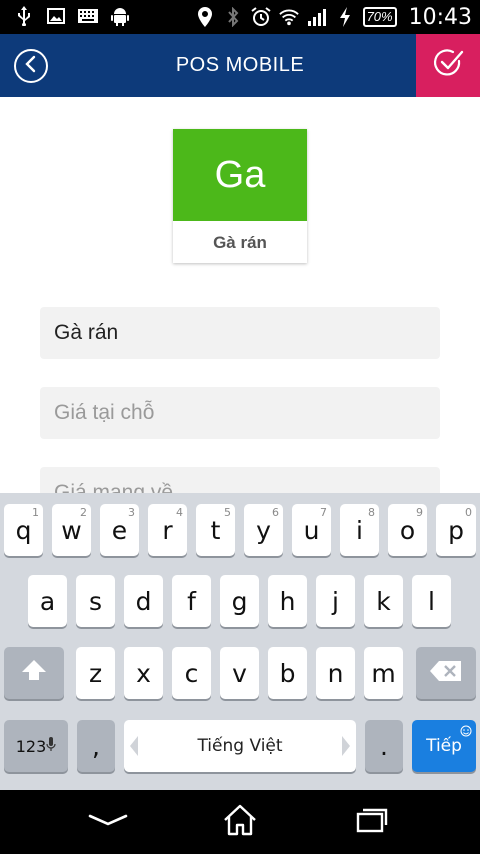 The height and width of the screenshot is (854, 480). Describe the element at coordinates (35, 512) in the screenshot. I see `key-number-hint: 1` at that location.